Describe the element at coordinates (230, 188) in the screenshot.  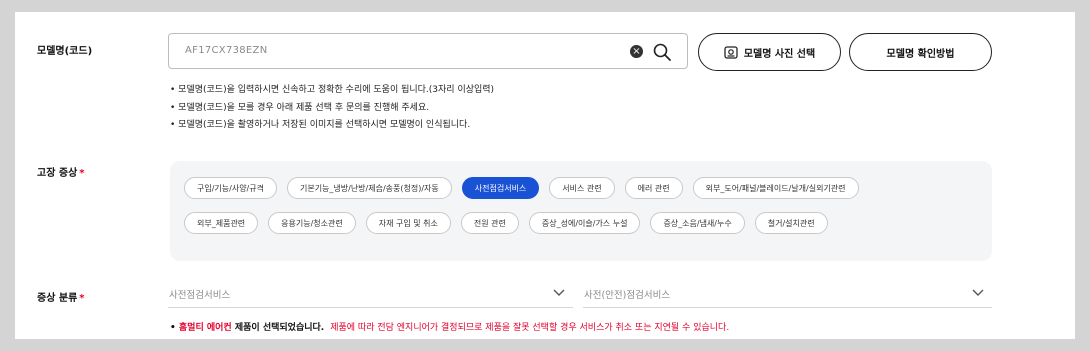
I see `symptom-chip-purchase: 구입/기능/사양/규격` at that location.